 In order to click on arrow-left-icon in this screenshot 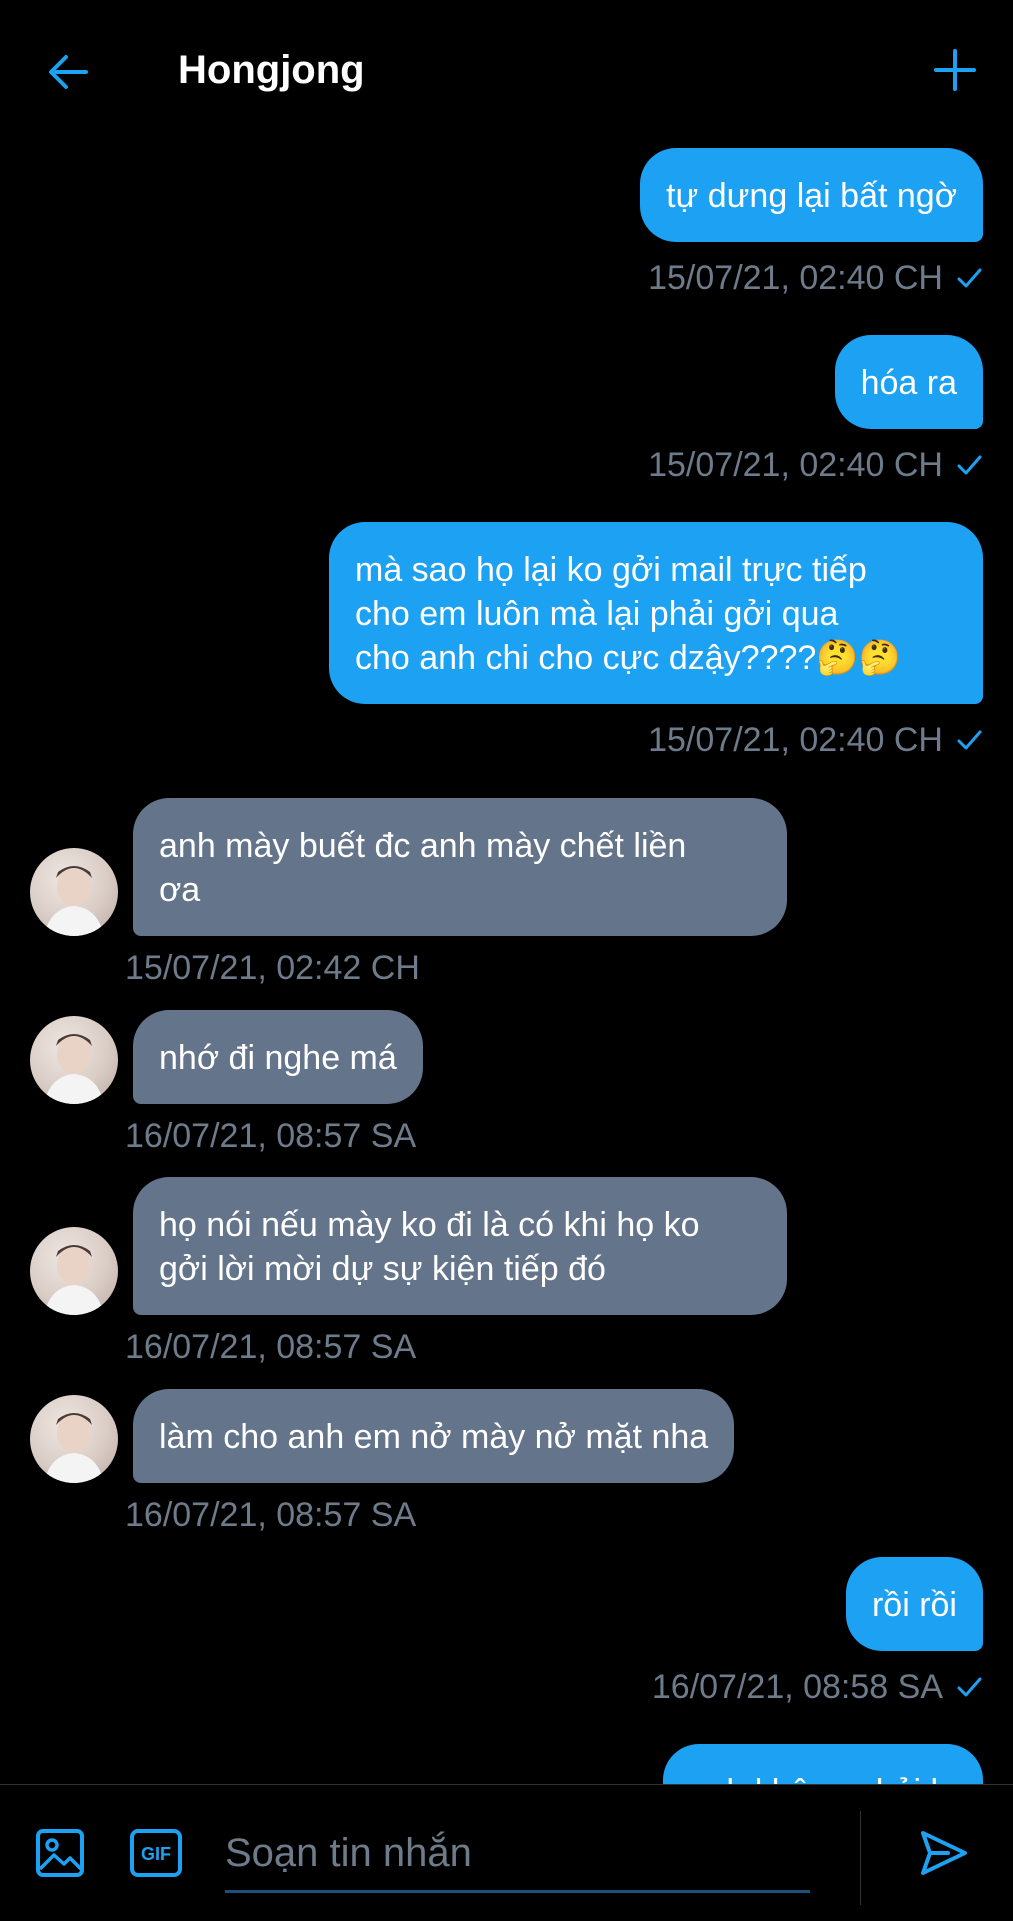, I will do `click(68, 72)`.